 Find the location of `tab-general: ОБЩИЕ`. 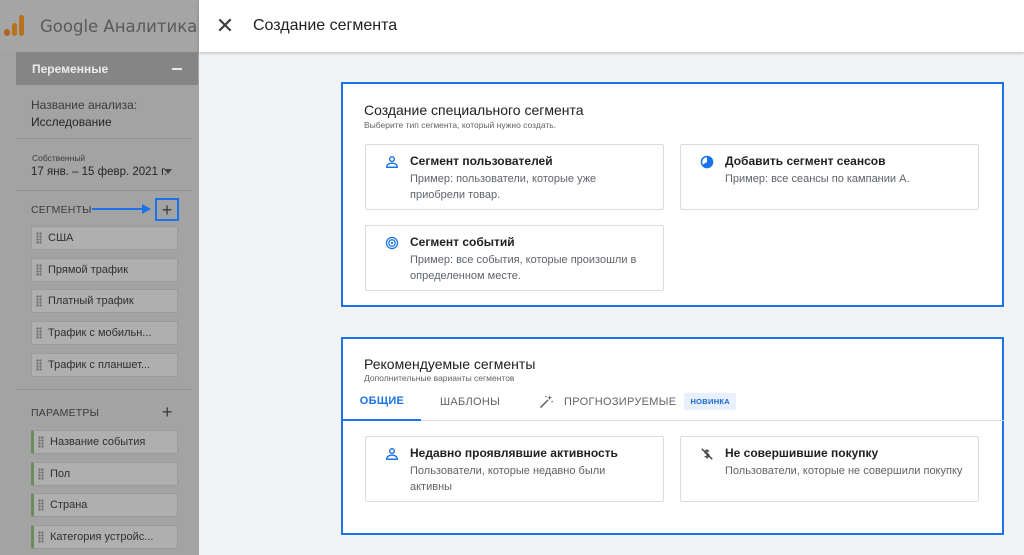

tab-general: ОБЩИЕ is located at coordinates (382, 402).